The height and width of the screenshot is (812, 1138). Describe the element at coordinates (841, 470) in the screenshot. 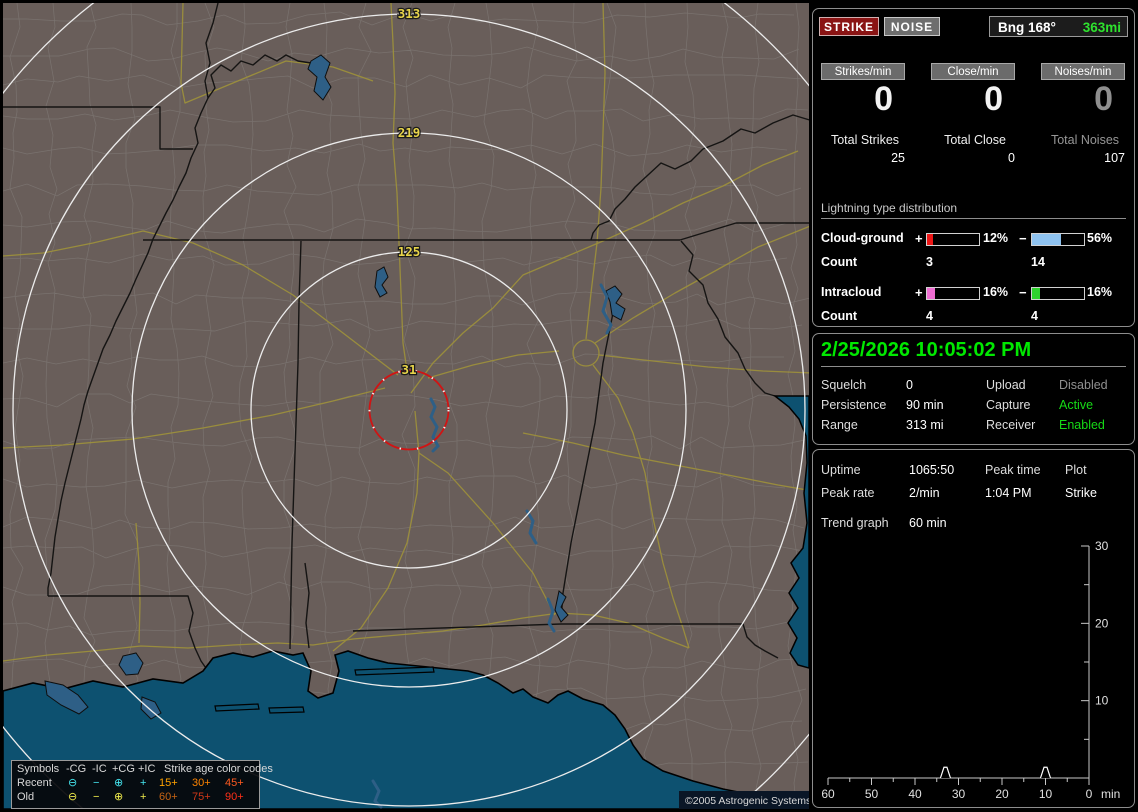

I see `uptime-label: Uptime` at that location.